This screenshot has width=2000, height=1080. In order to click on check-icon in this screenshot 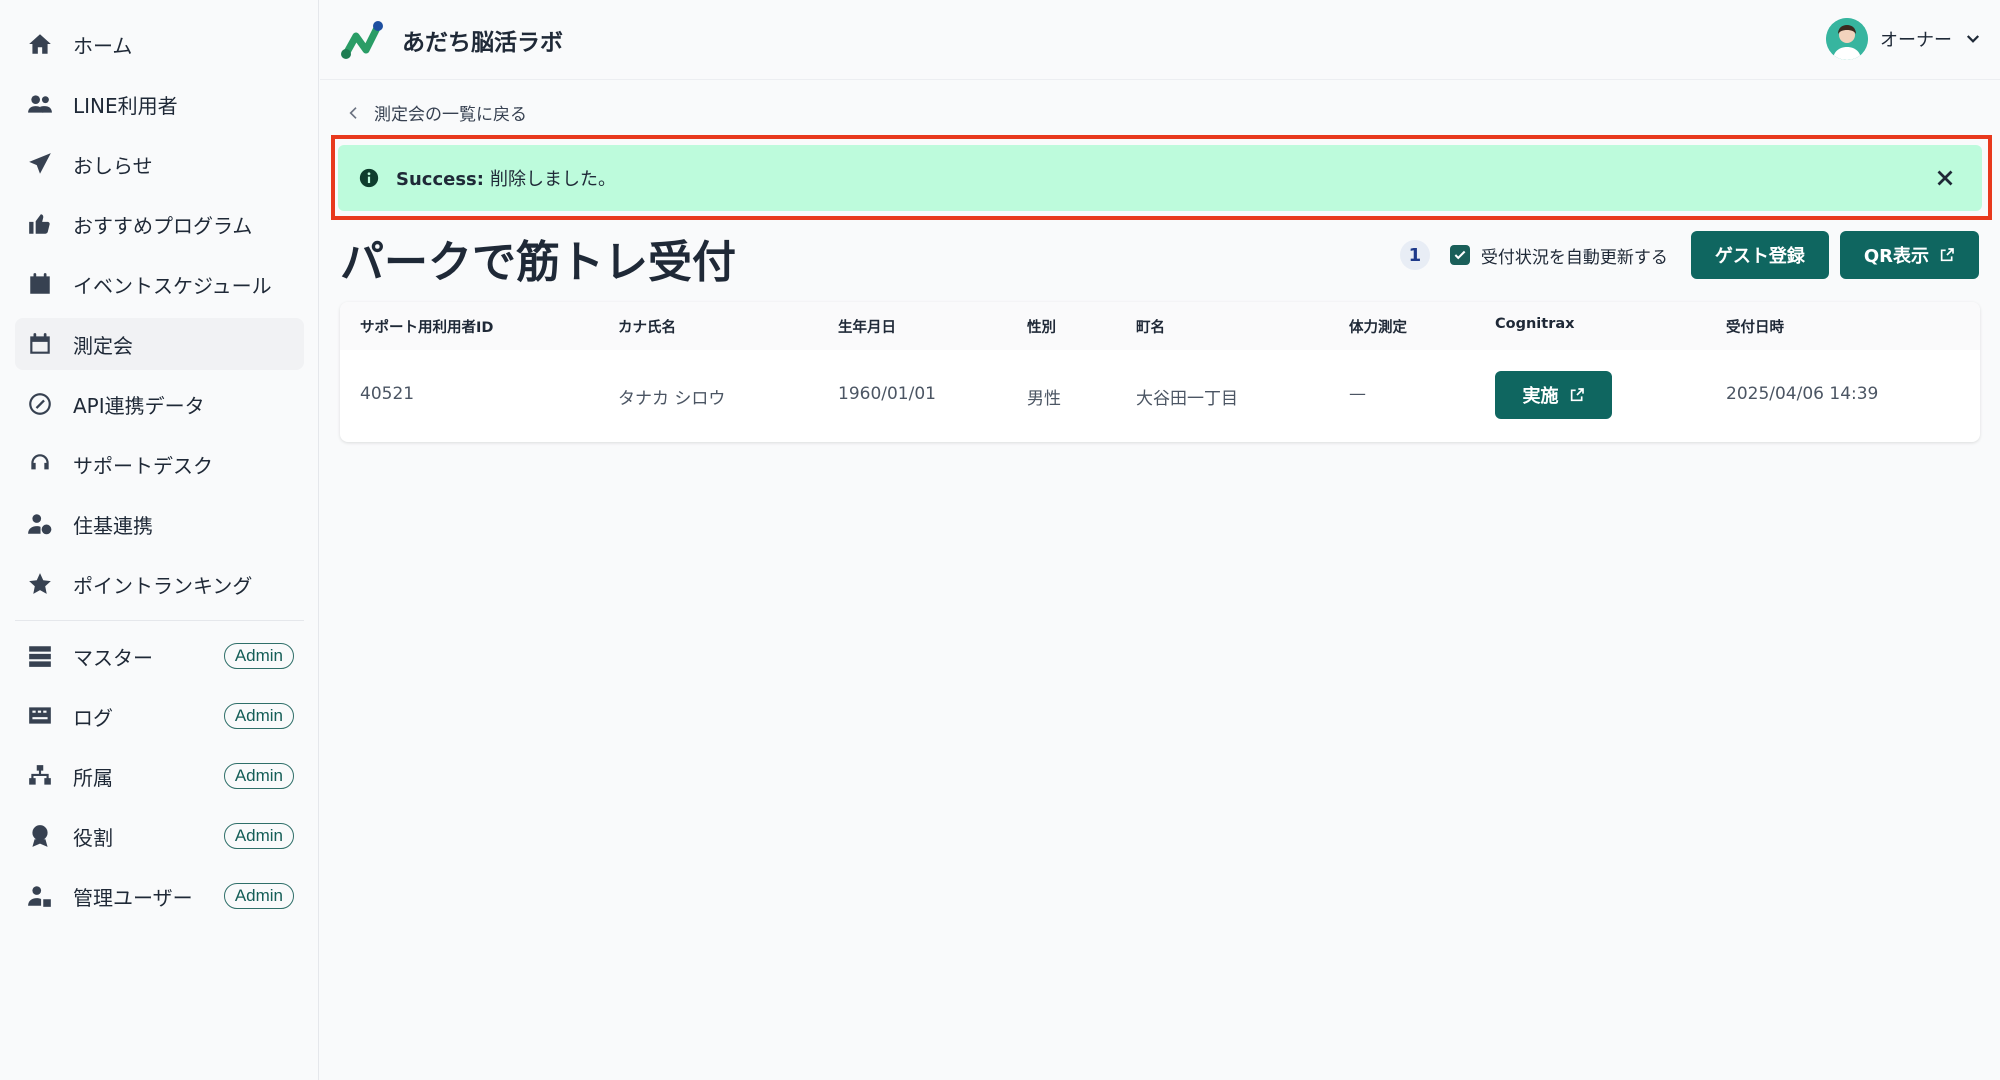, I will do `click(1460, 255)`.